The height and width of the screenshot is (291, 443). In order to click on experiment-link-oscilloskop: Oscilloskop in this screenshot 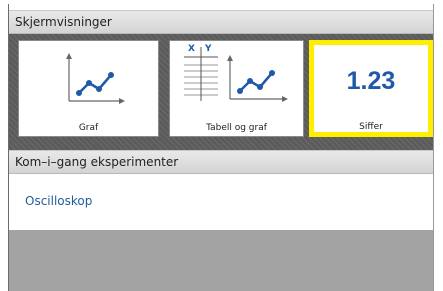, I will do `click(58, 201)`.